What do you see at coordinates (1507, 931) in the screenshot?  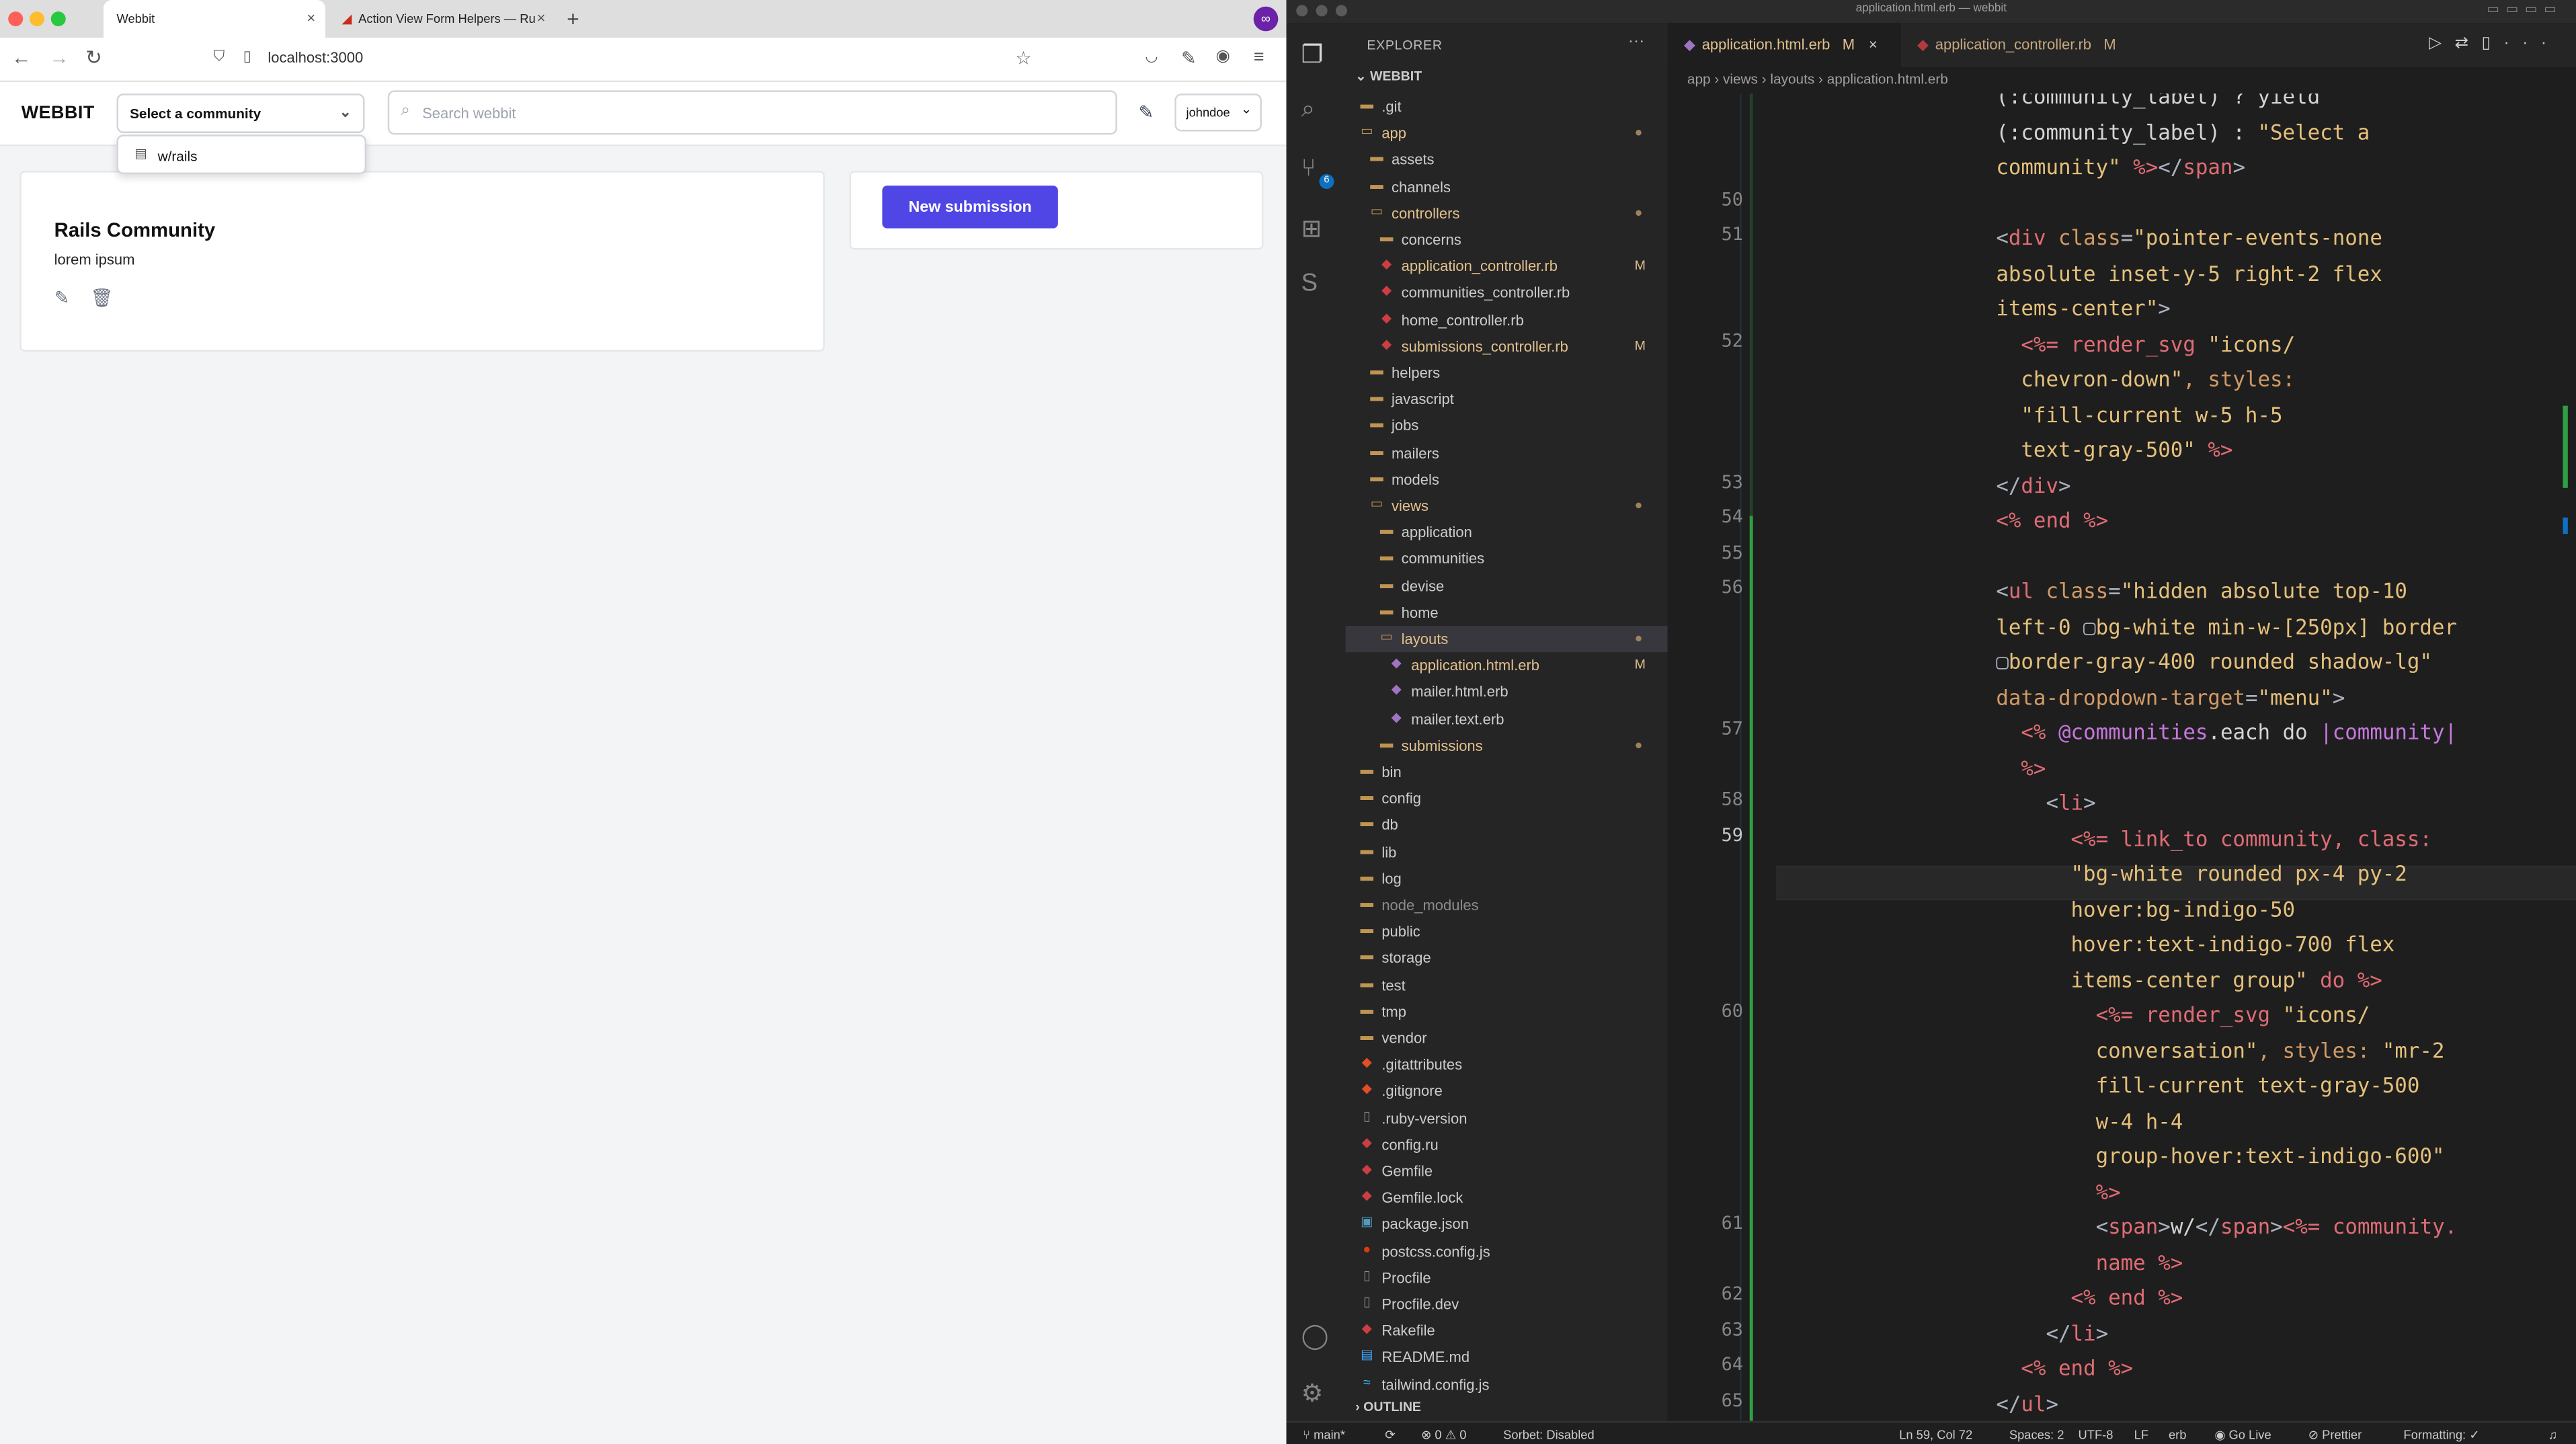 I see `tree-item: ▬ public` at bounding box center [1507, 931].